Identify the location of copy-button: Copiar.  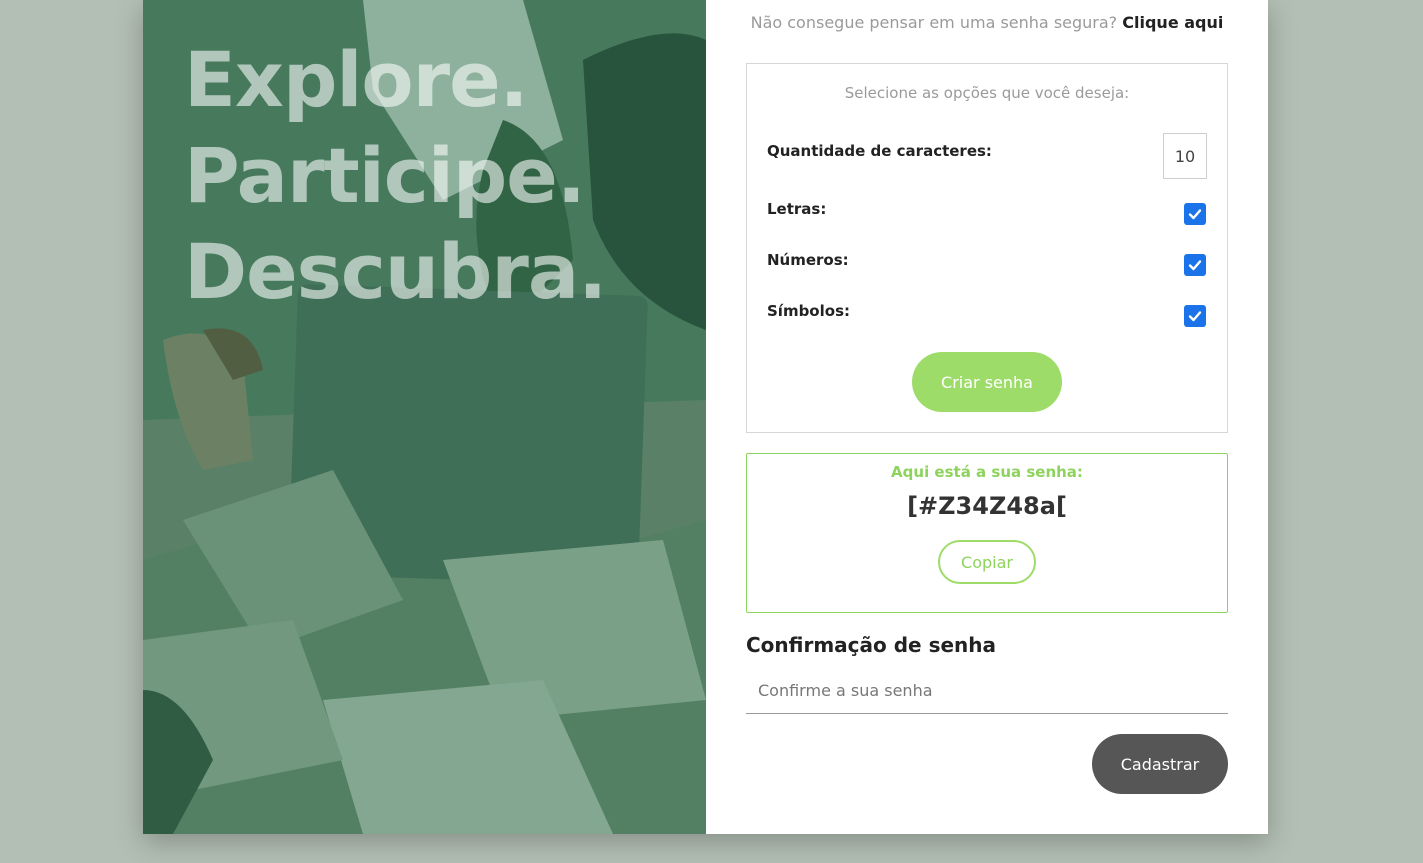
(987, 562).